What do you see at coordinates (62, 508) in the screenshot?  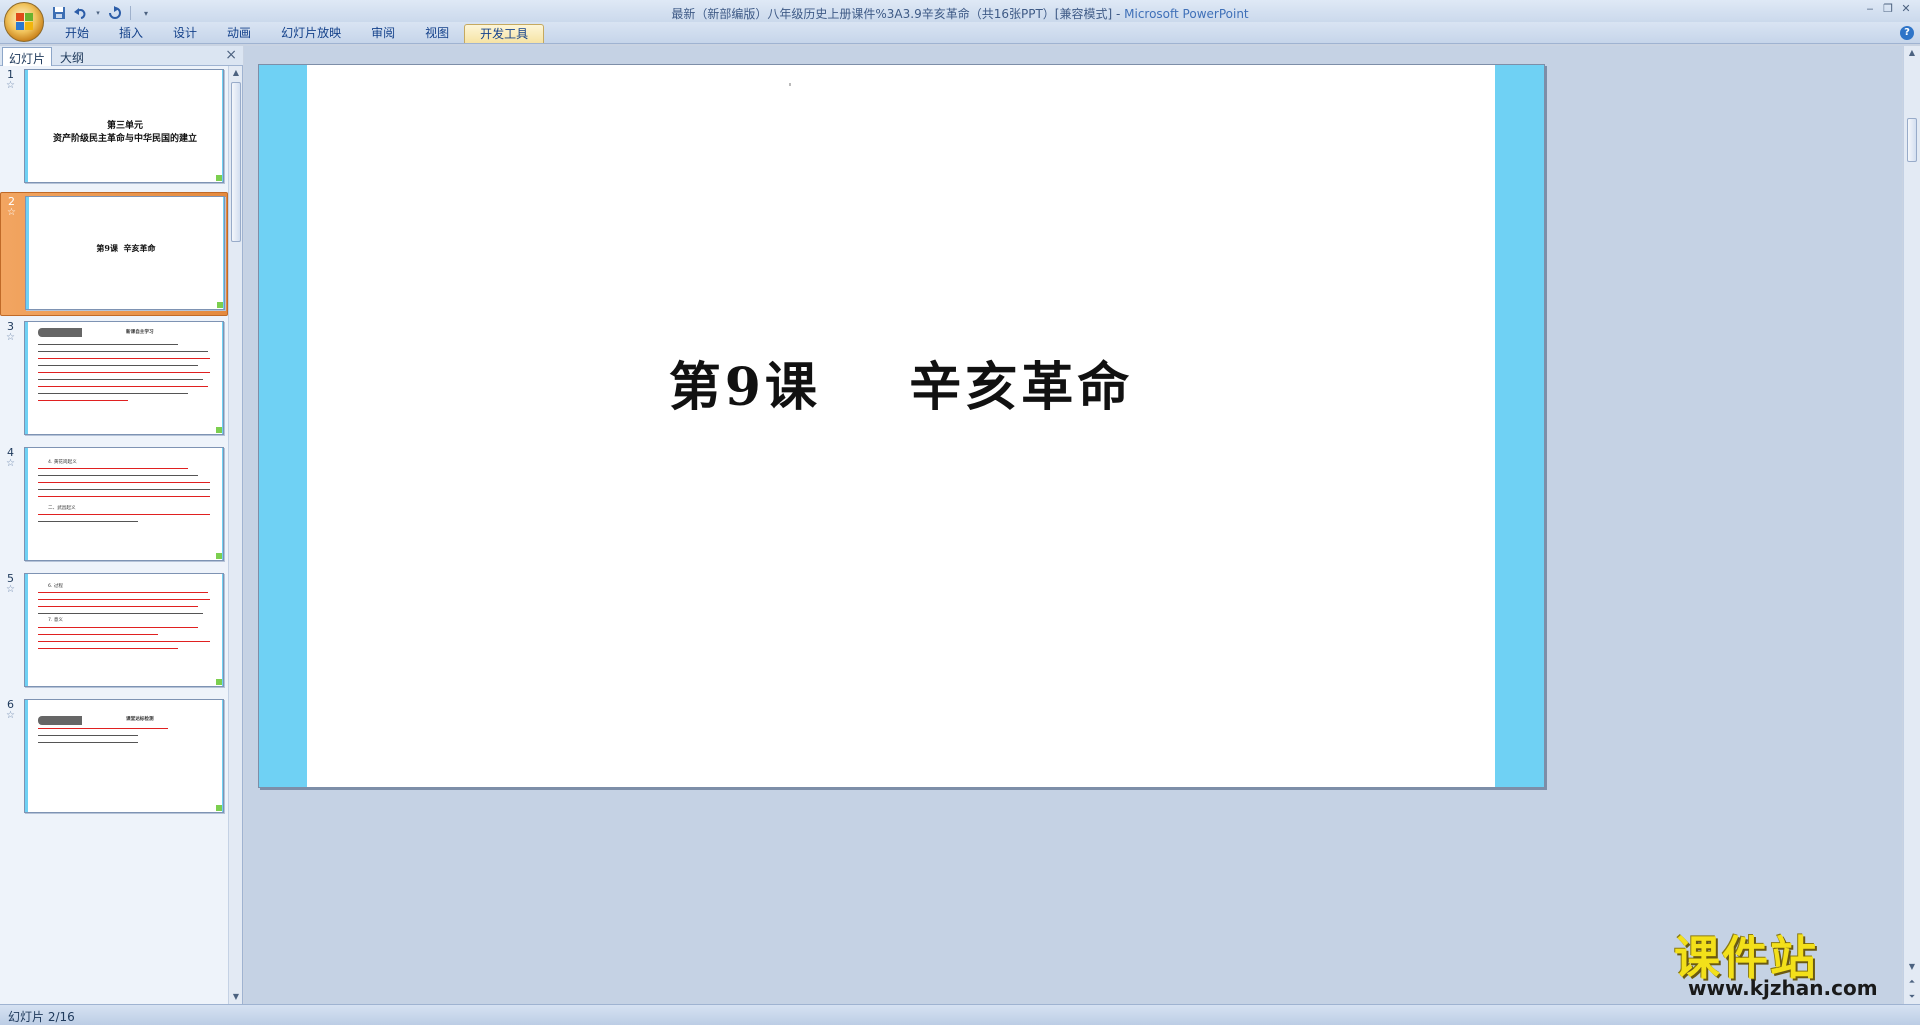 I see `thumb-subheading: 二、武昌起义` at bounding box center [62, 508].